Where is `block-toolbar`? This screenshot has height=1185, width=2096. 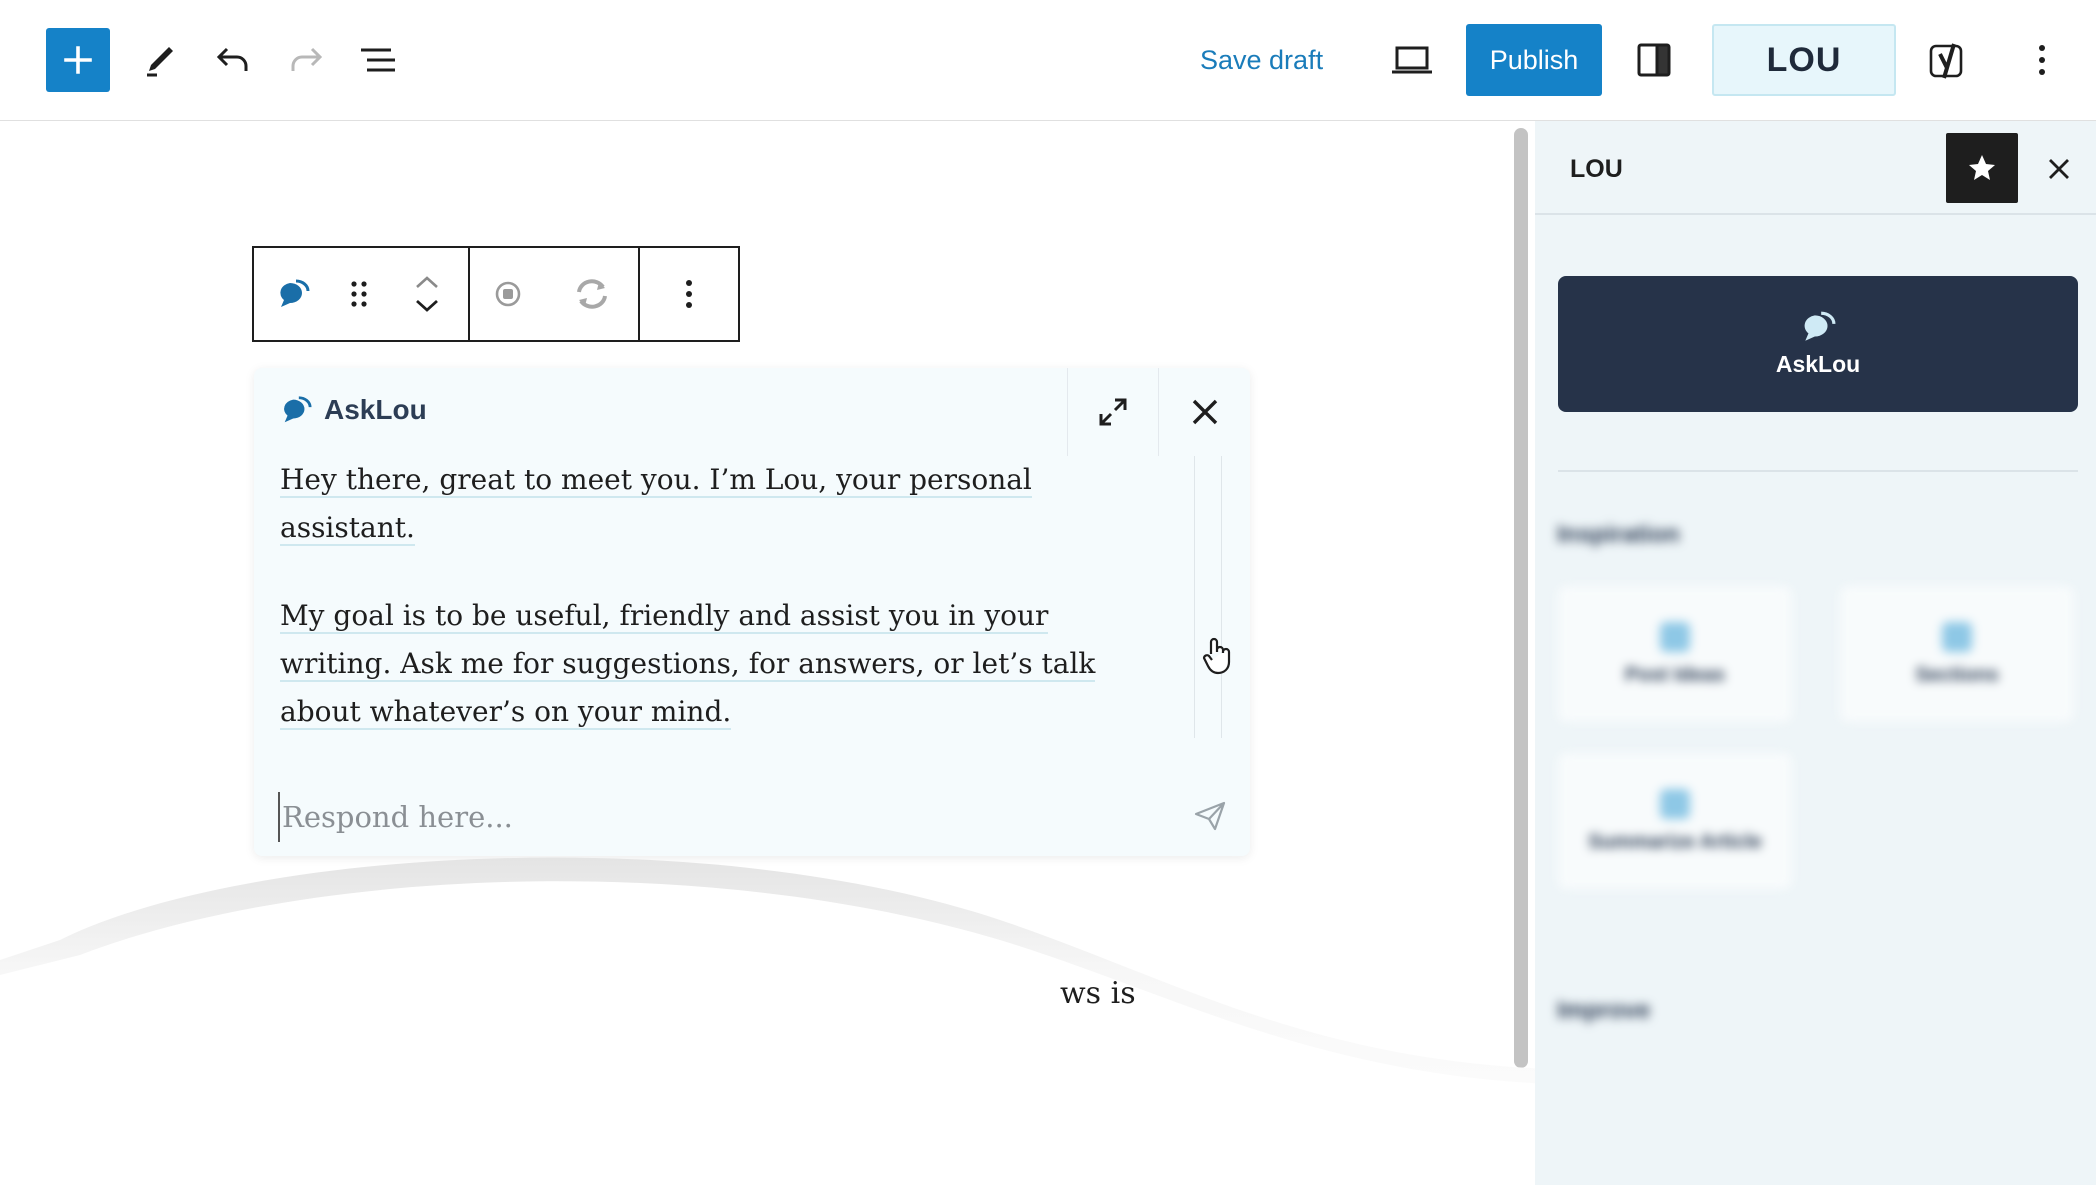
block-toolbar is located at coordinates (496, 294).